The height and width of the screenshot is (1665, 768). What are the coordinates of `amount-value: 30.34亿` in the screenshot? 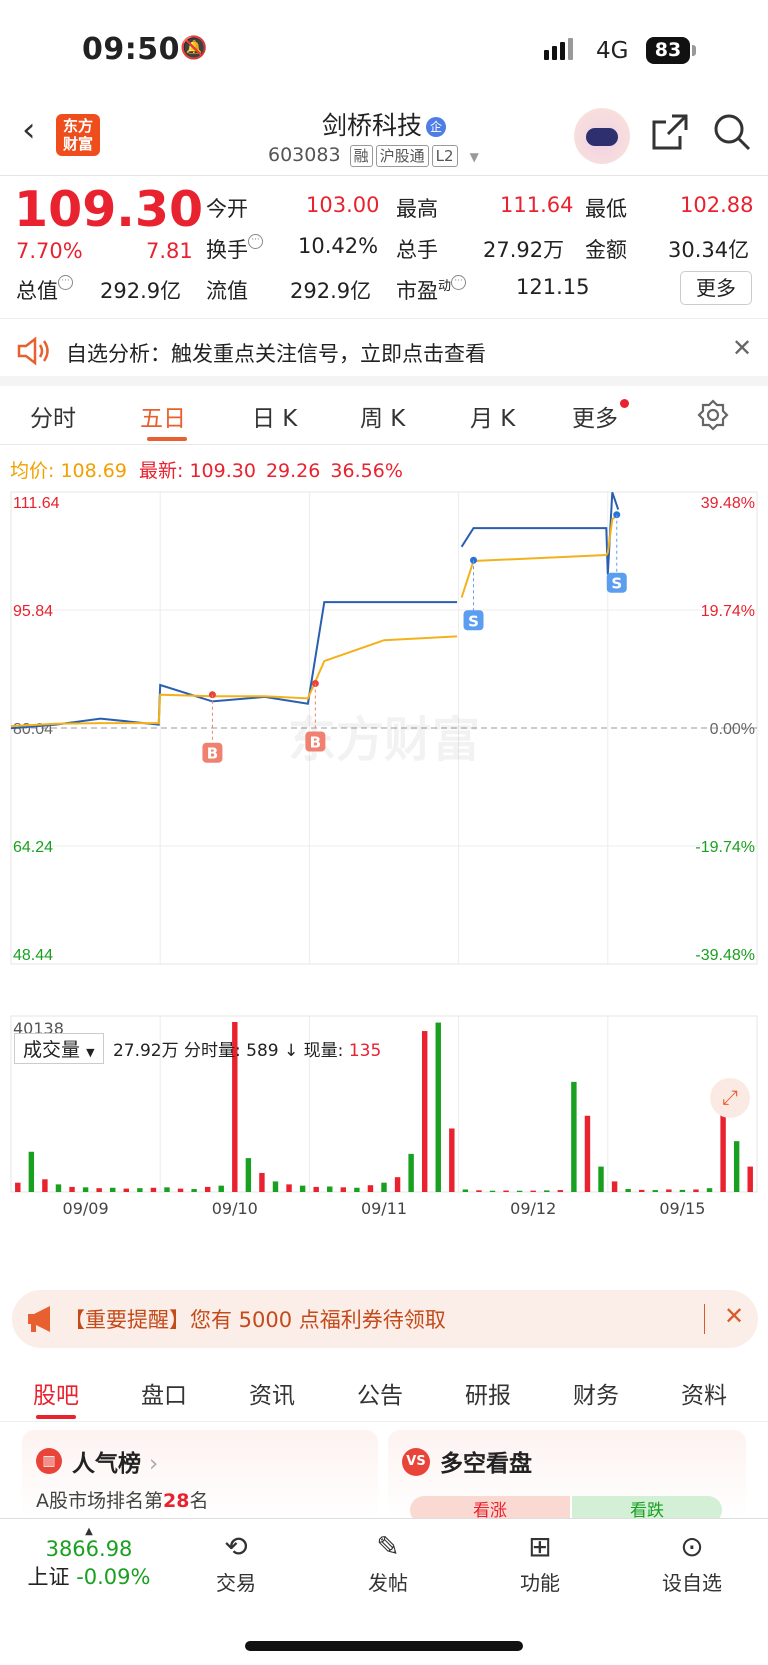 It's located at (709, 250).